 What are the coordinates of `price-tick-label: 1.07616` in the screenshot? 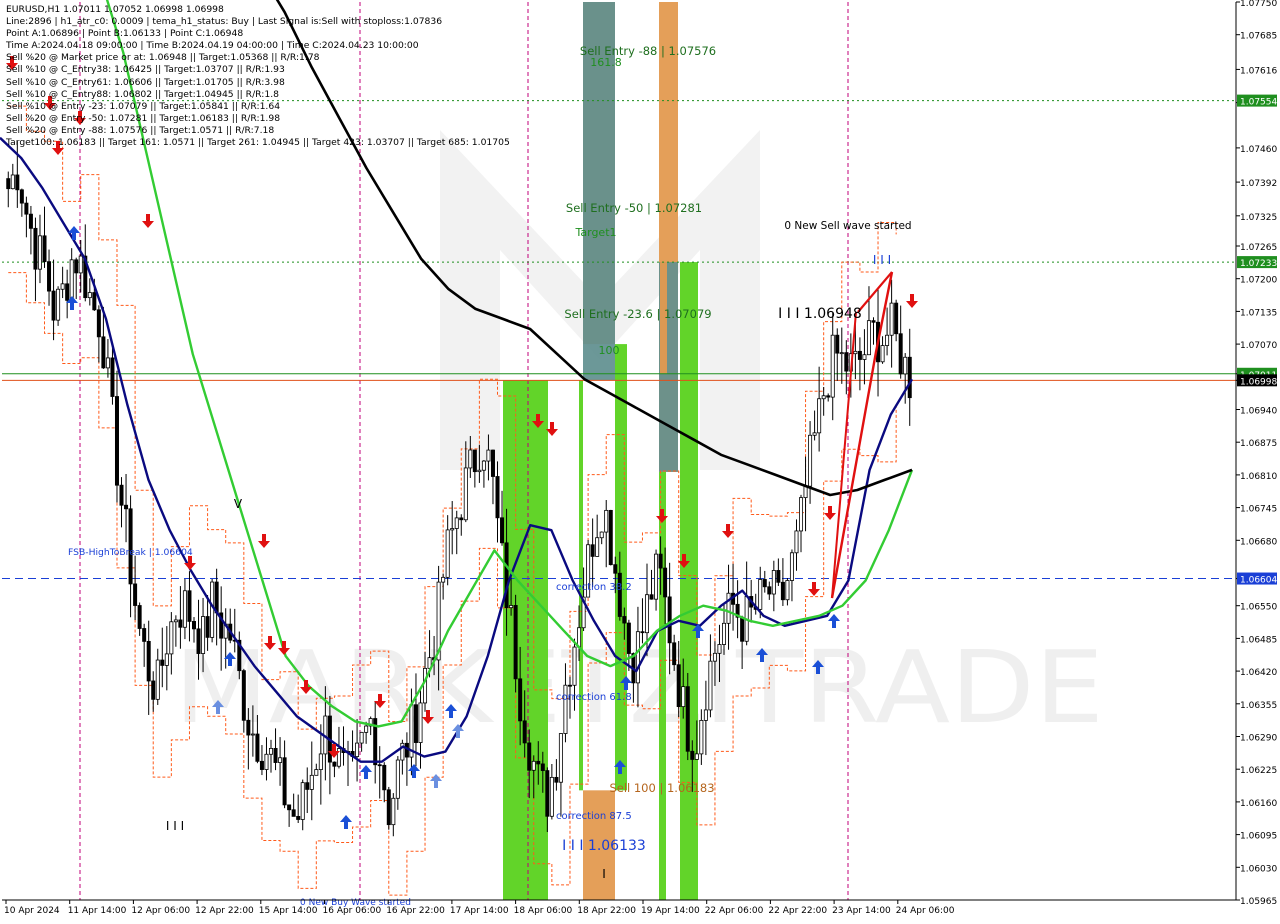 It's located at (1258, 71).